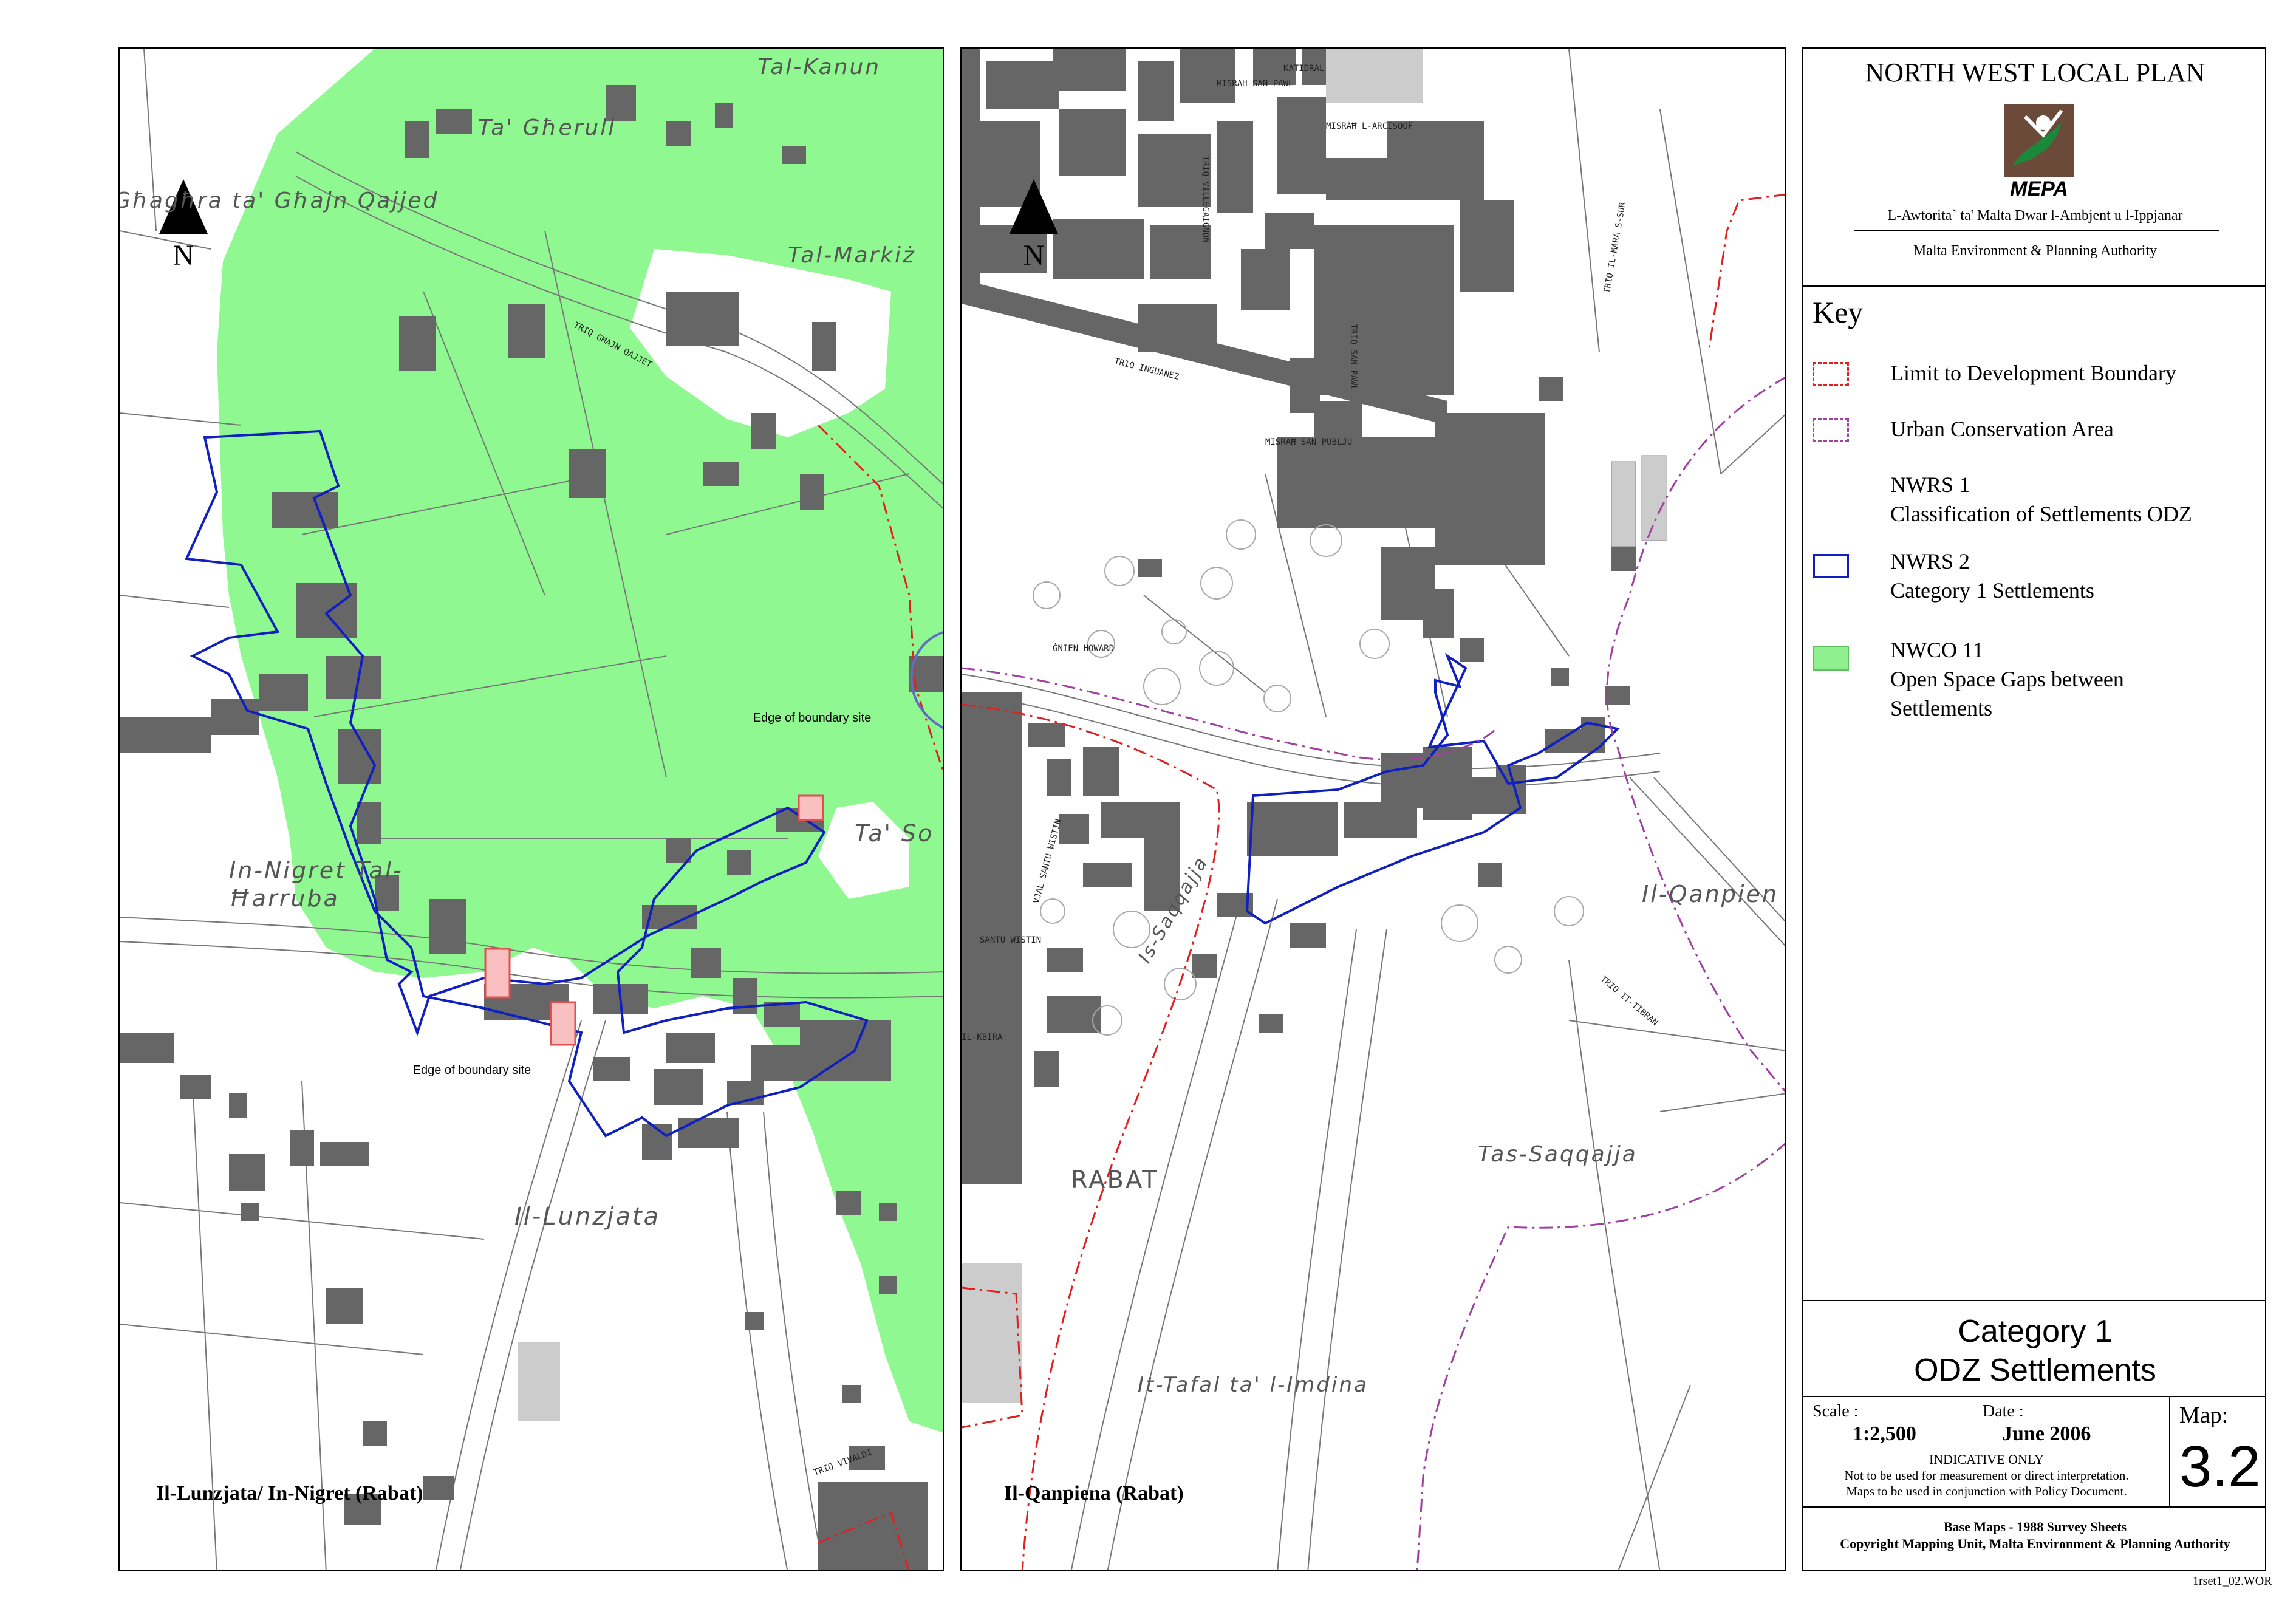 The height and width of the screenshot is (1623, 2296). What do you see at coordinates (894, 833) in the screenshot?
I see `place-label: Ta' So` at bounding box center [894, 833].